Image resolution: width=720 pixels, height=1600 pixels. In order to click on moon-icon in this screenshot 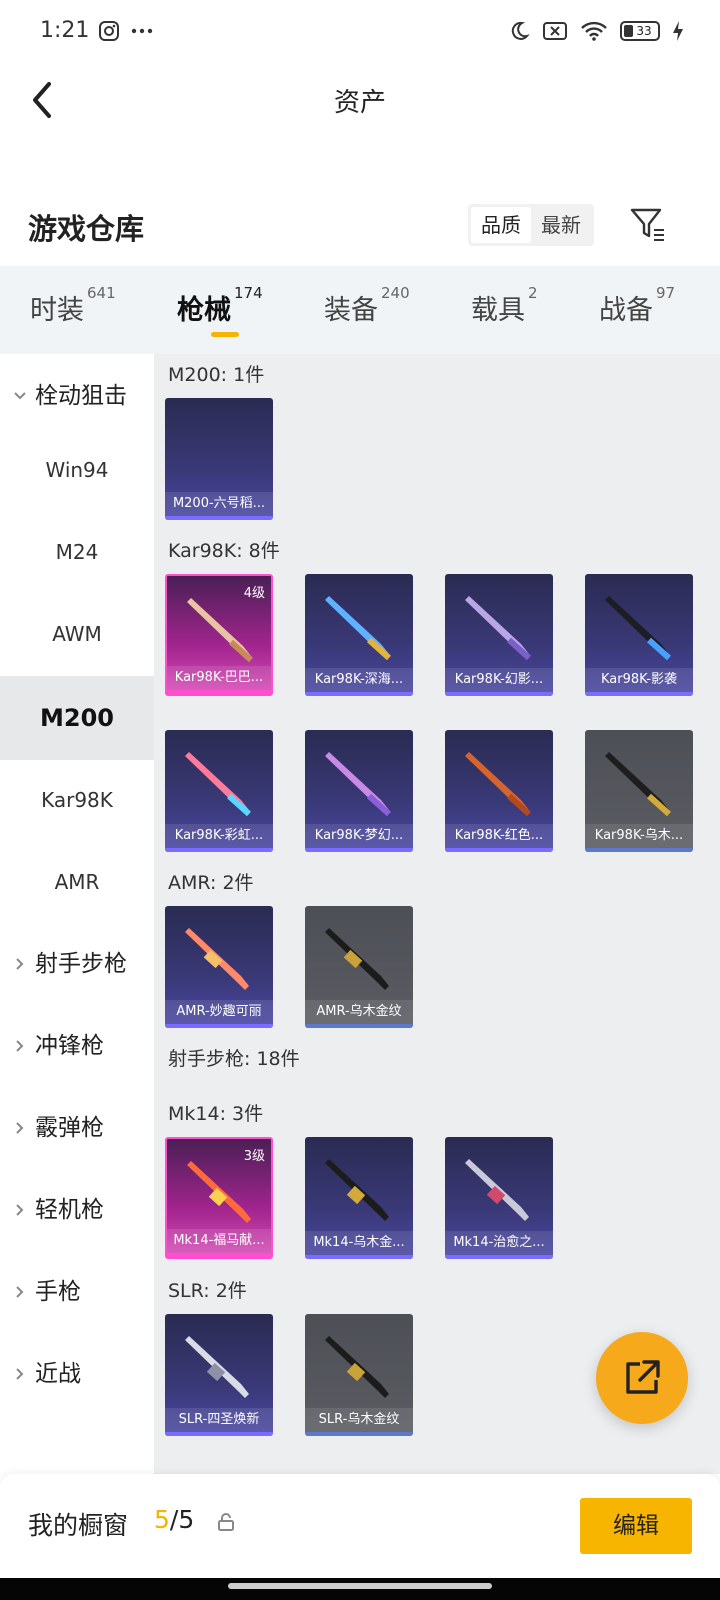, I will do `click(520, 30)`.